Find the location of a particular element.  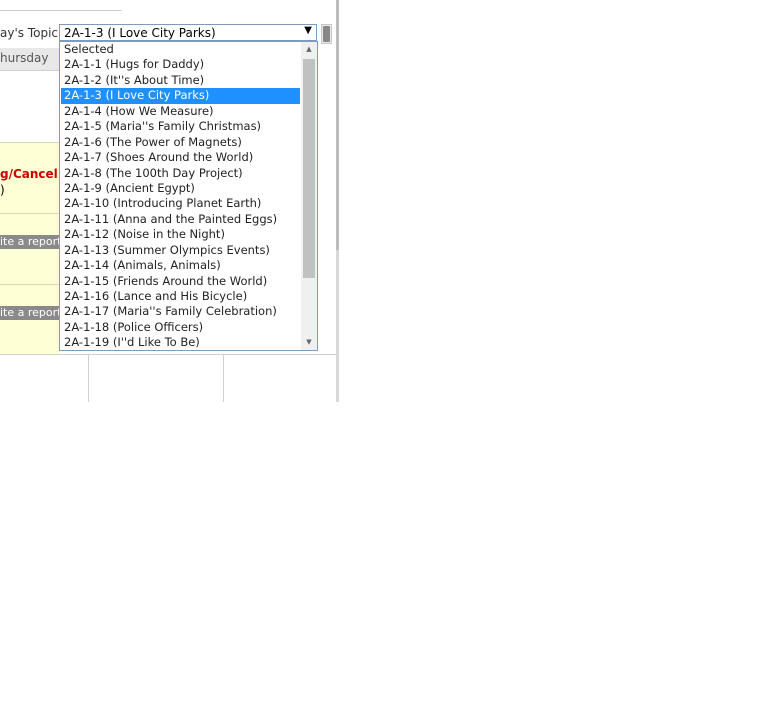

cell-note: ) is located at coordinates (2, 190).